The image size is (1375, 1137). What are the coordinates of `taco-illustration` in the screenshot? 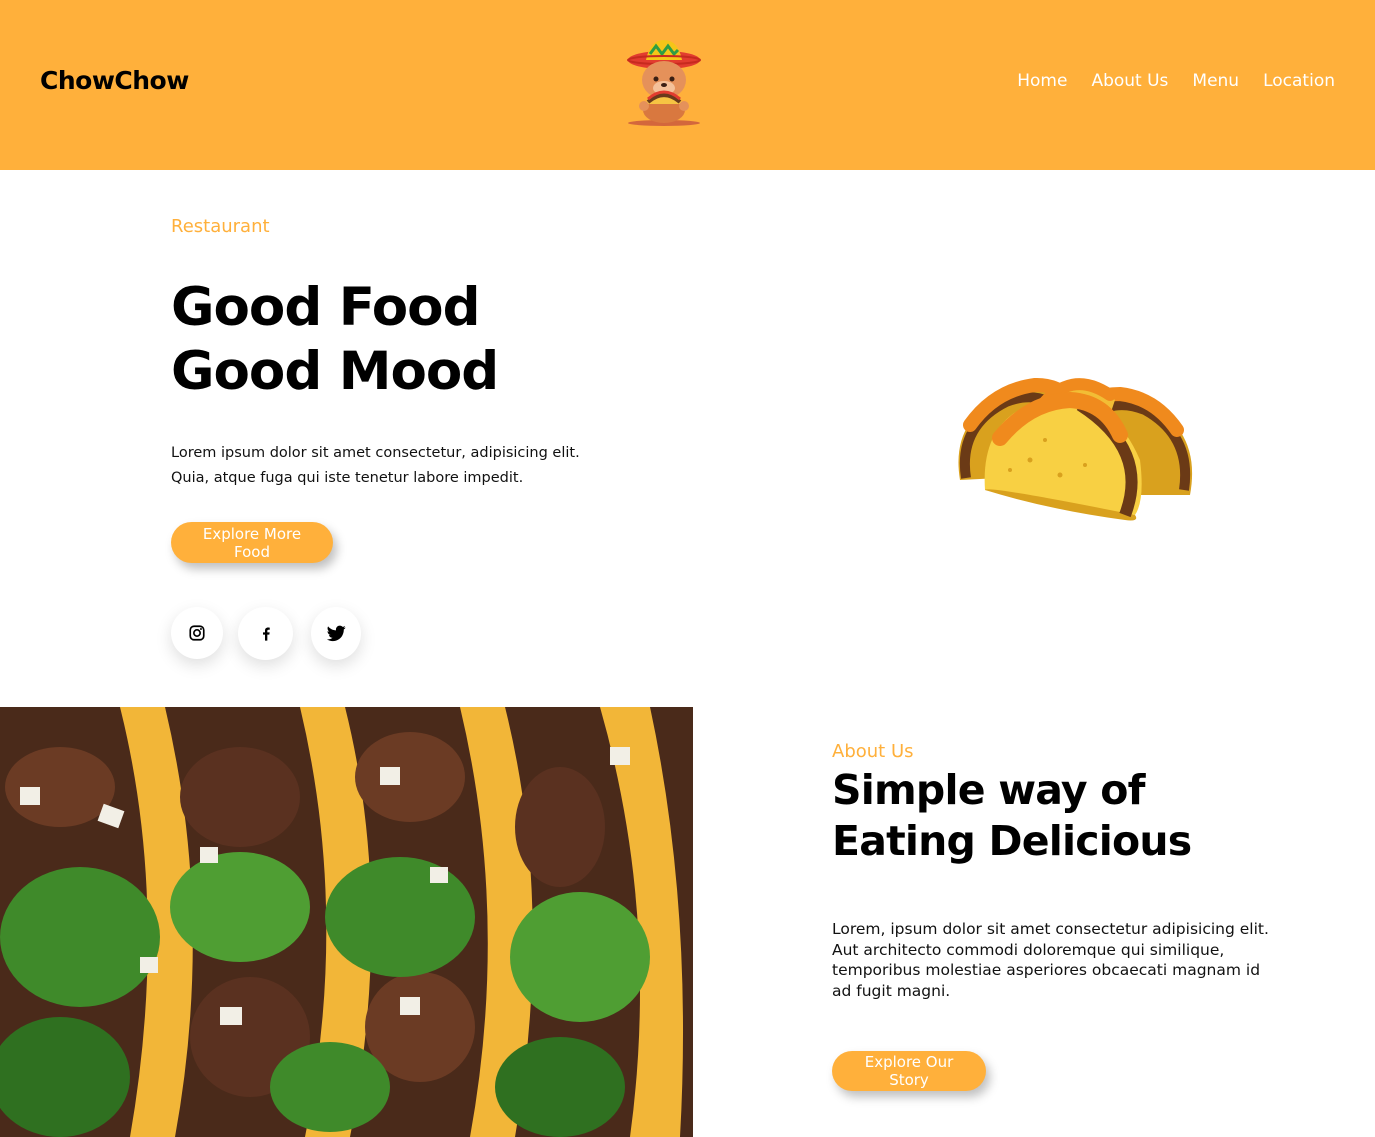 It's located at (1075, 449).